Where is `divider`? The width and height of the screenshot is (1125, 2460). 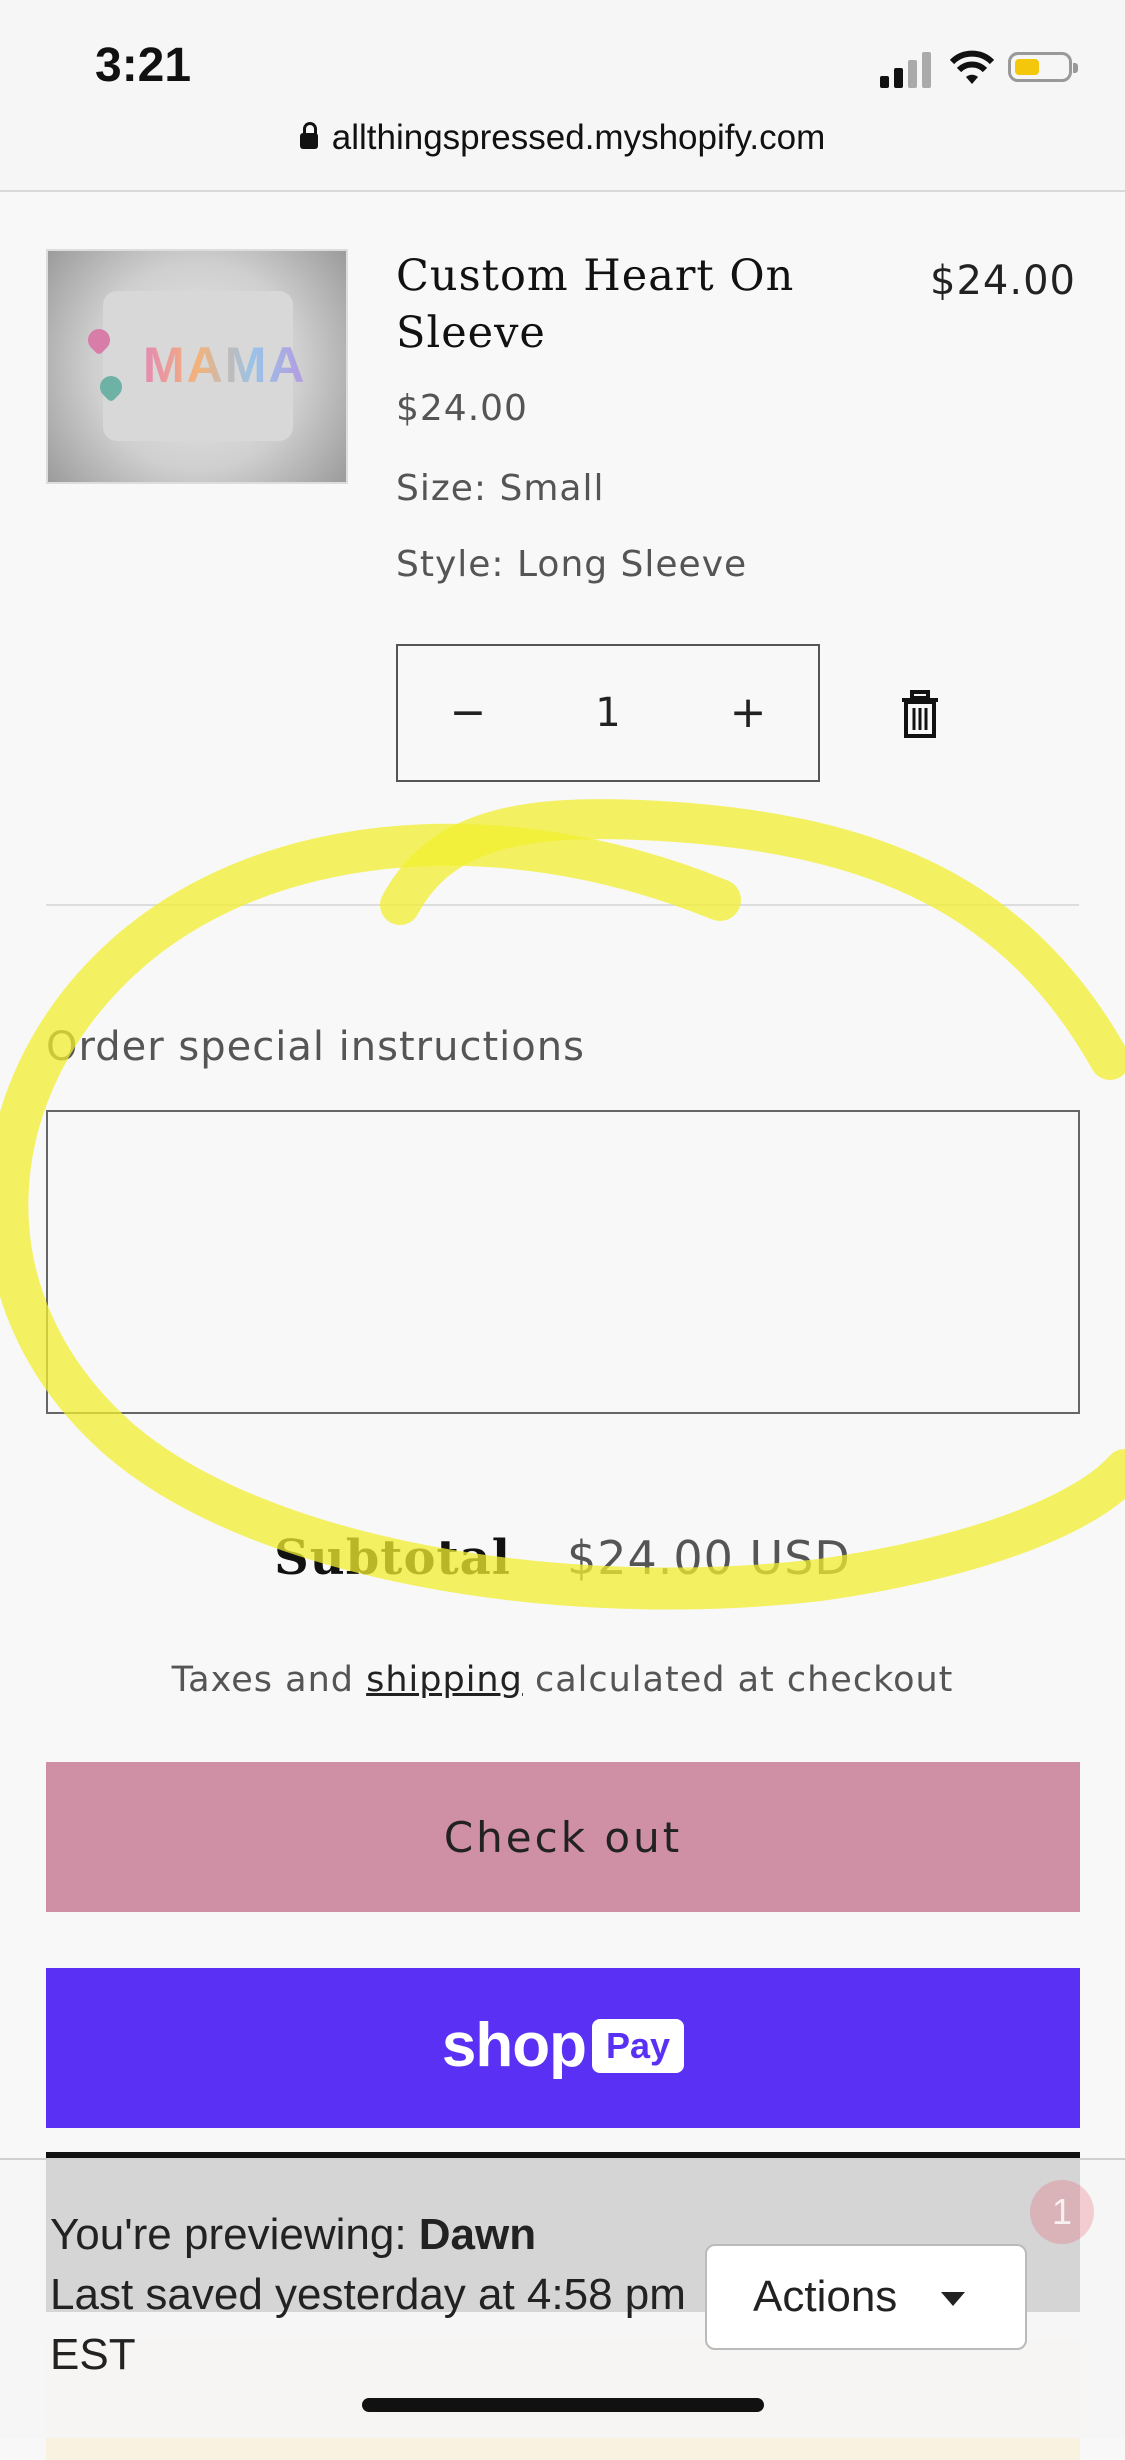 divider is located at coordinates (562, 905).